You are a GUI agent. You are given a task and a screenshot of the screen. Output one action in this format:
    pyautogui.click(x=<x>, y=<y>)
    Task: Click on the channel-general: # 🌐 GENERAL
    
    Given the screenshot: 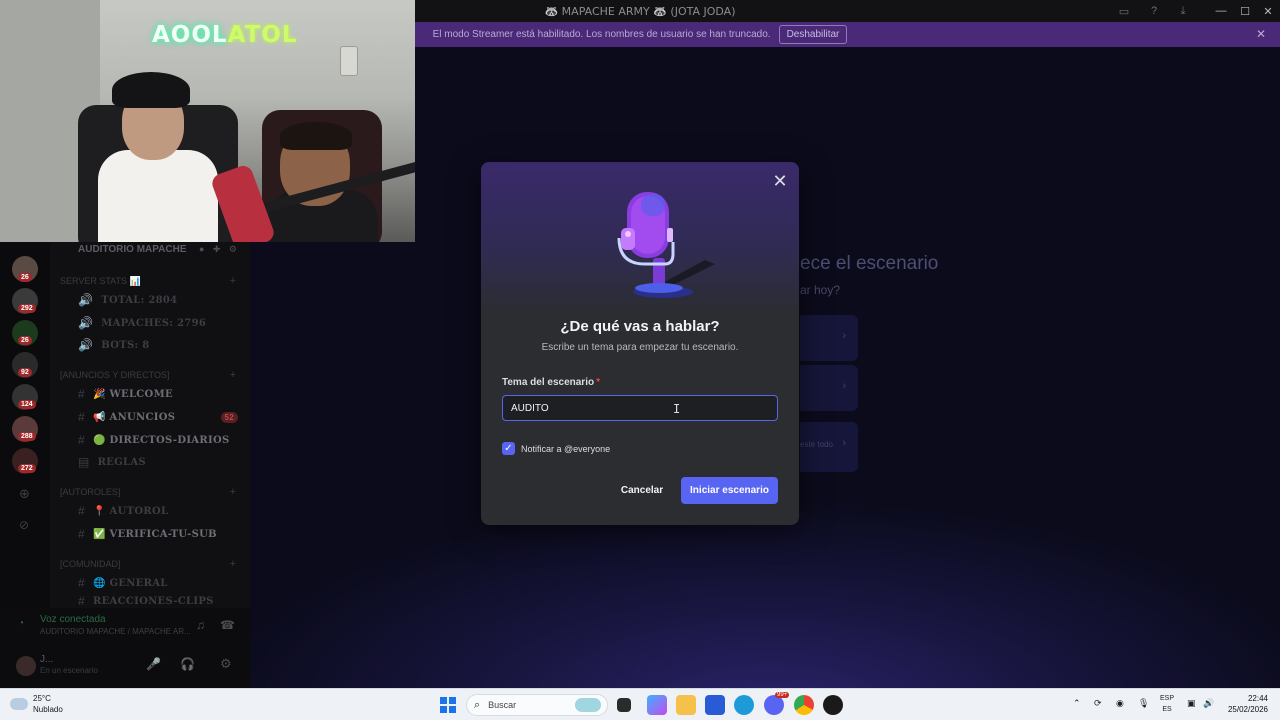 What is the action you would take?
    pyautogui.click(x=150, y=583)
    